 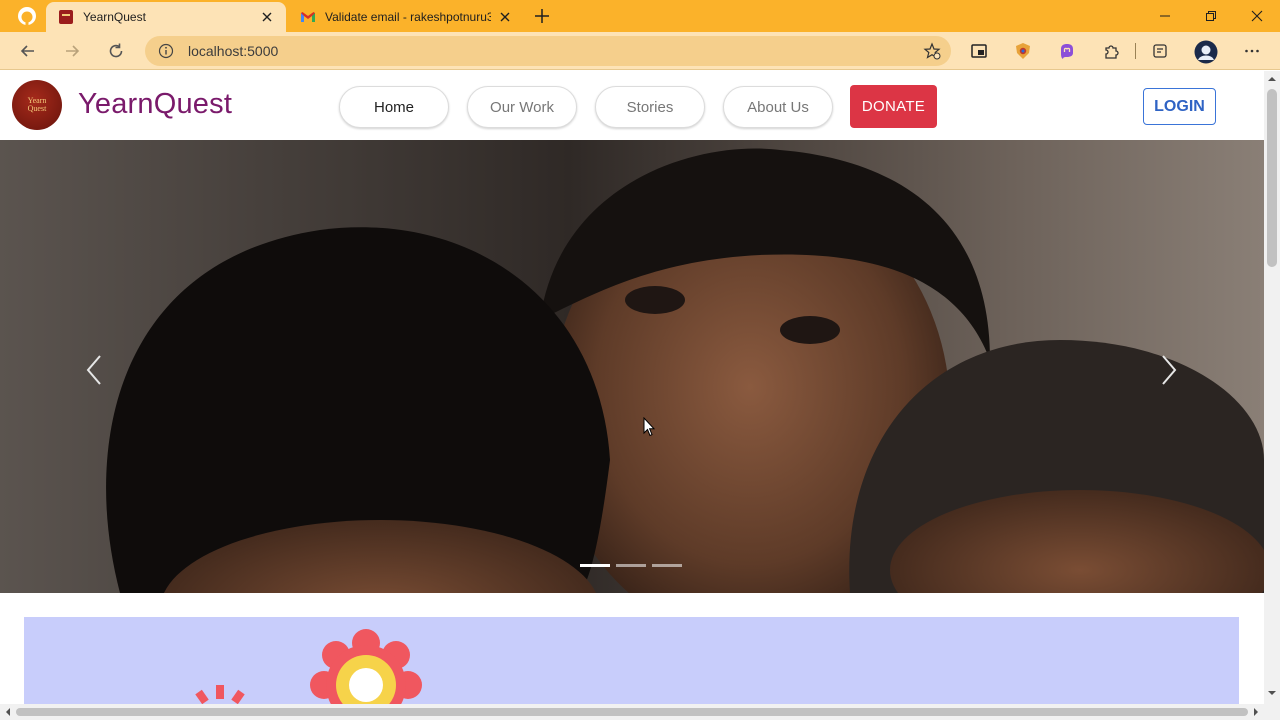 I want to click on site-logo: Yearn Quest, so click(x=37, y=105).